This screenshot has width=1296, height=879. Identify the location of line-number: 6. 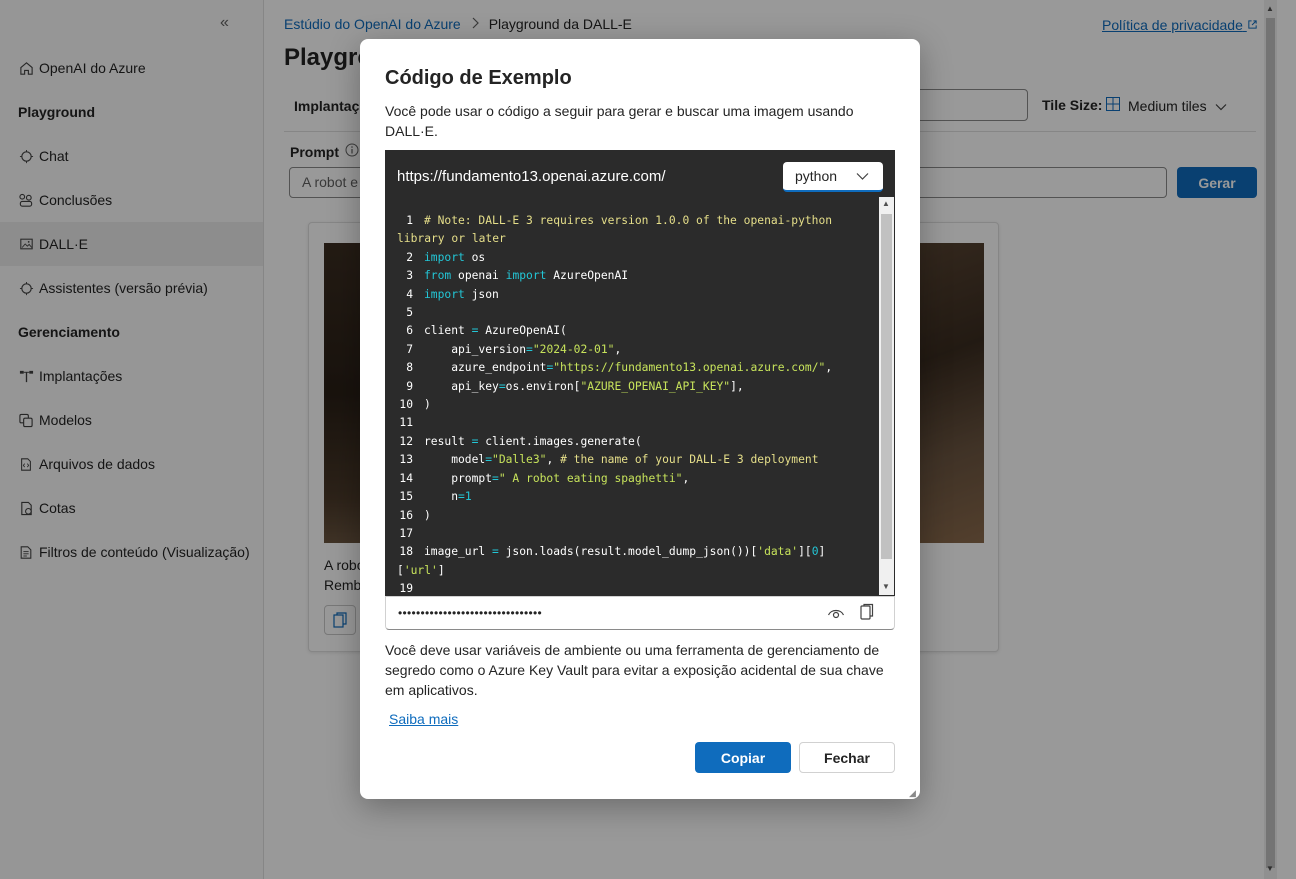
(409, 331).